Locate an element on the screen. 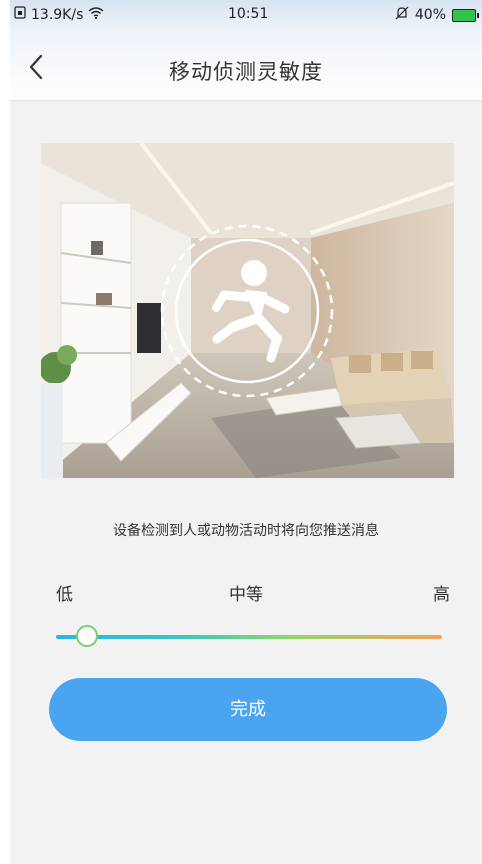  slider-track is located at coordinates (249, 637).